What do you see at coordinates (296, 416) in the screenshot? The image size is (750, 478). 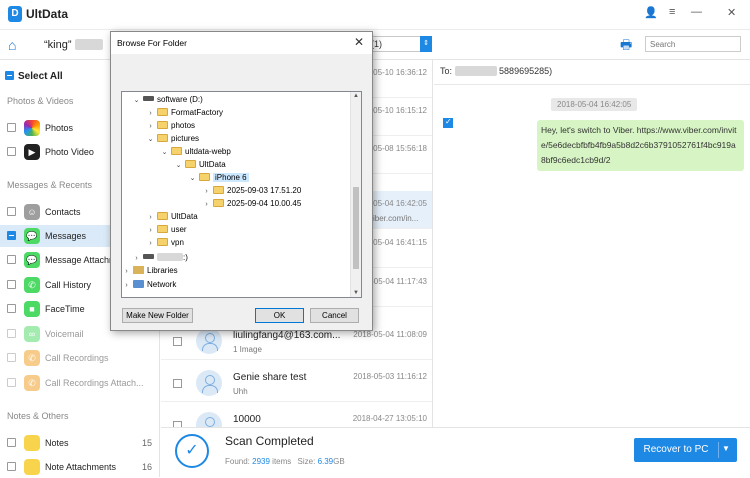 I see `list-item: 10000 2018-04-27 13:05:10` at bounding box center [296, 416].